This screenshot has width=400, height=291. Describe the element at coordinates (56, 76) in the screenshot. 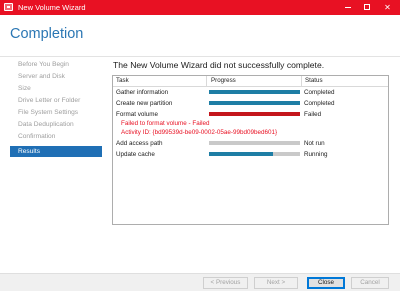

I see `nav-item-server-and-disk: Server and Disk` at that location.